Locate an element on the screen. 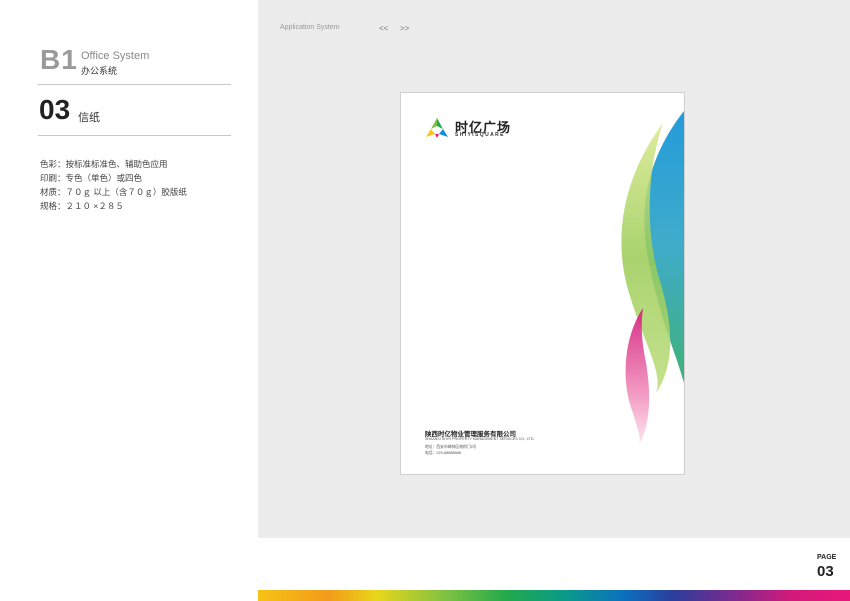  page-number: 03 is located at coordinates (825, 571).